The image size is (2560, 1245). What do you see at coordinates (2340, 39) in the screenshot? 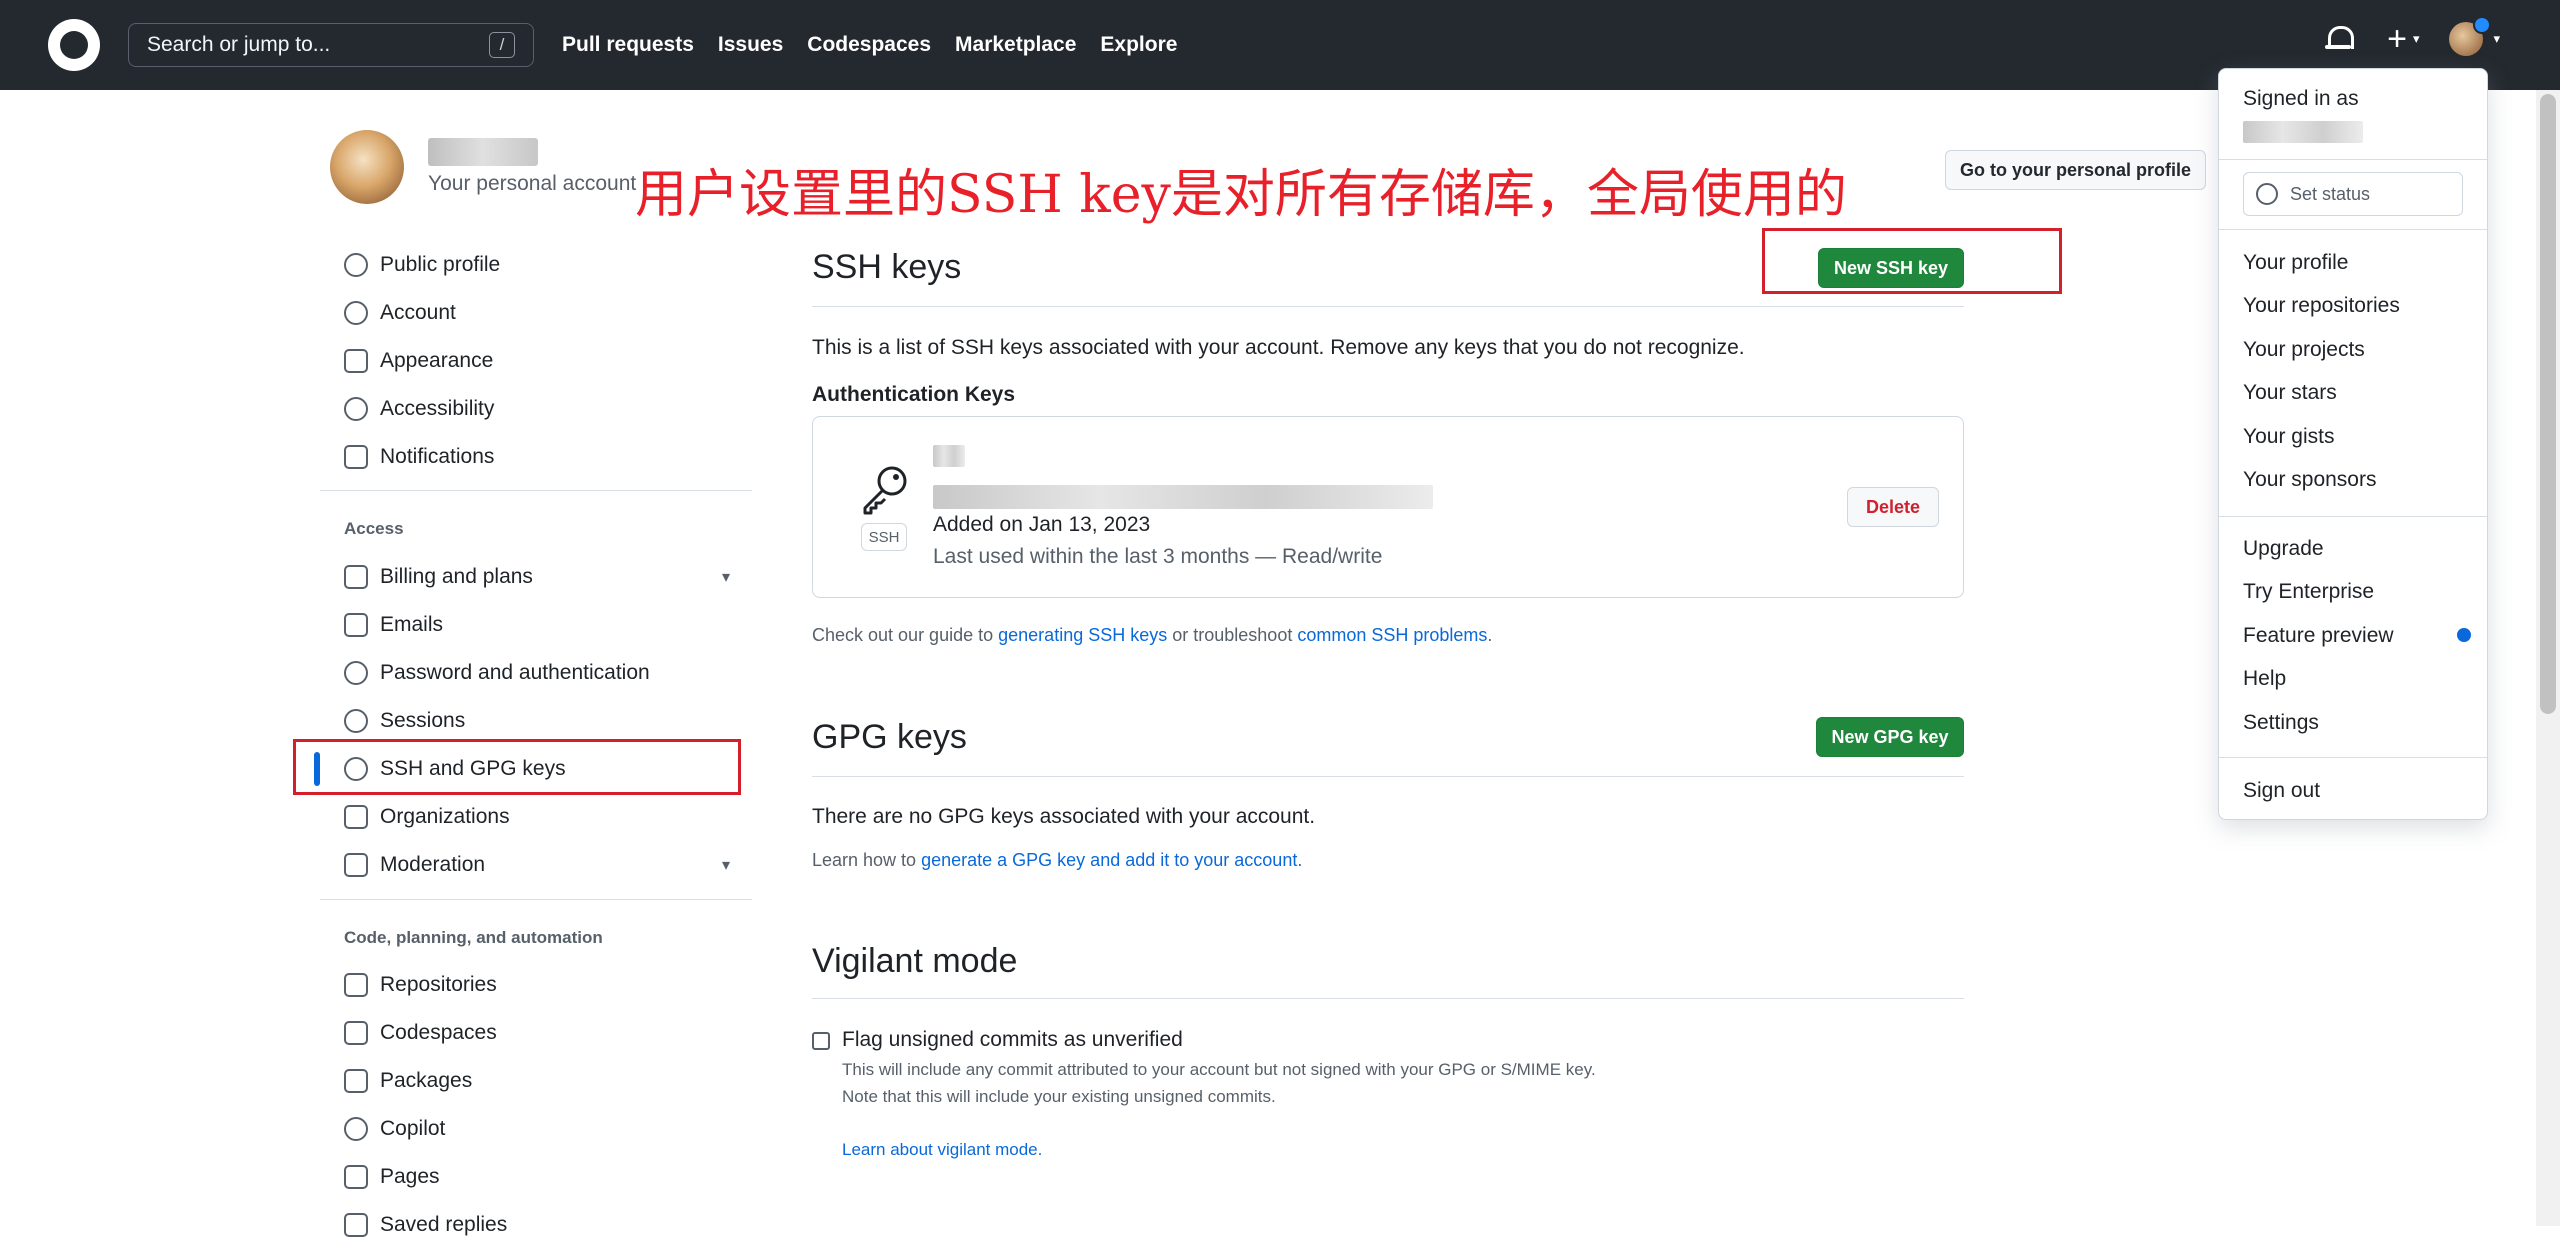
I see `notifications-bell-icon` at bounding box center [2340, 39].